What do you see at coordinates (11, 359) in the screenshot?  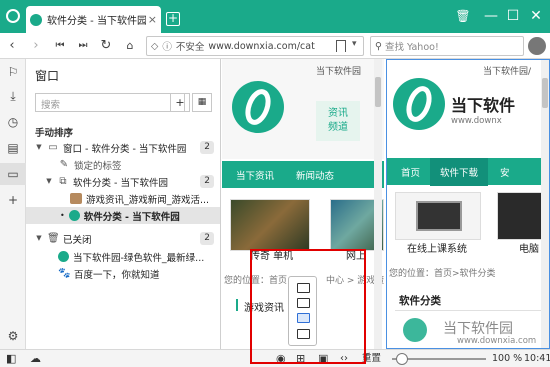 I see `panel-toggle-icon: ◧` at bounding box center [11, 359].